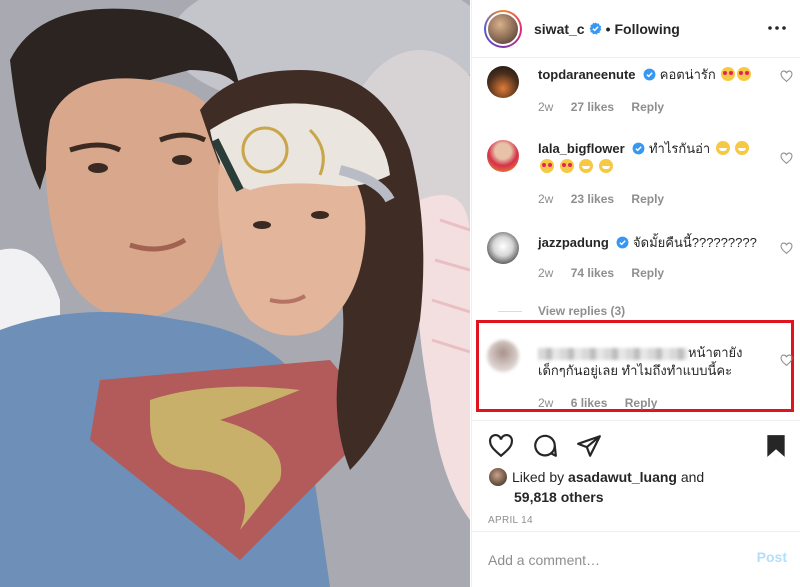  Describe the element at coordinates (503, 28) in the screenshot. I see `author-avatar` at that location.